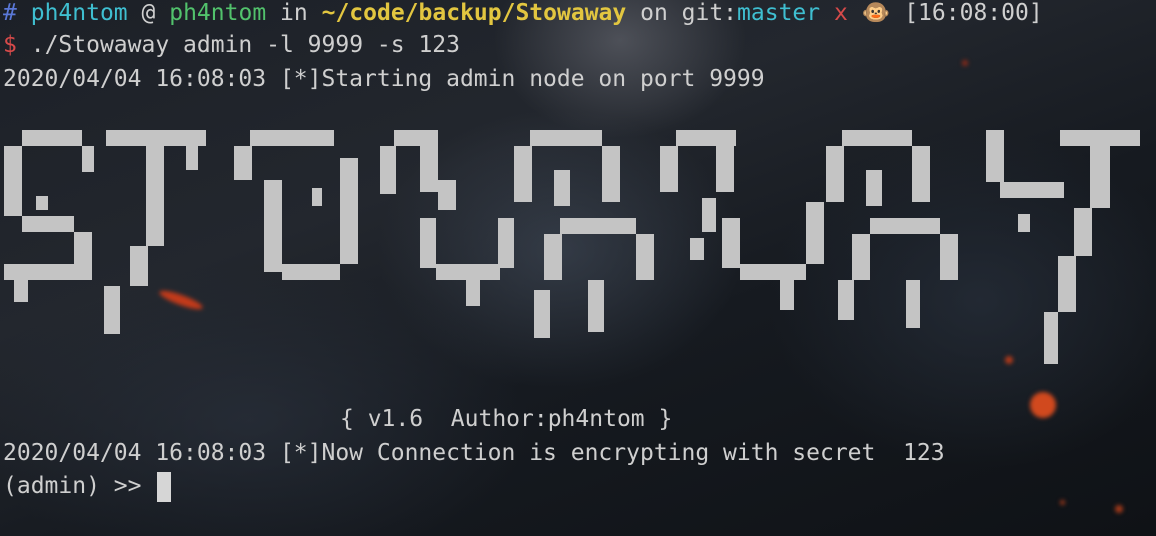 This screenshot has width=1156, height=536. Describe the element at coordinates (689, 13) in the screenshot. I see `prompt-on-git: on git:` at that location.